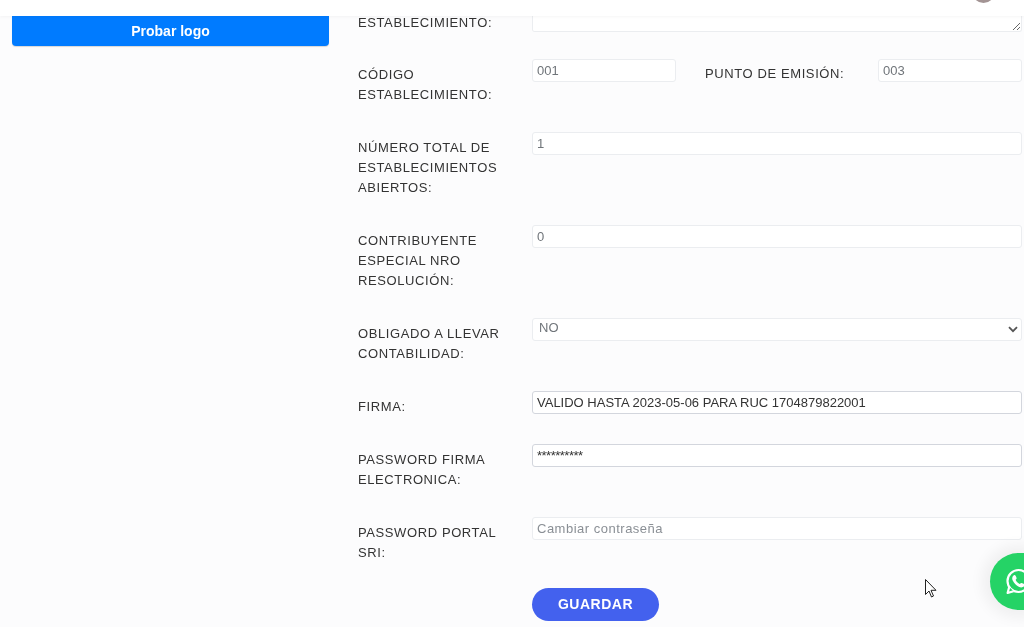  I want to click on field-label: FIRMA:, so click(382, 407).